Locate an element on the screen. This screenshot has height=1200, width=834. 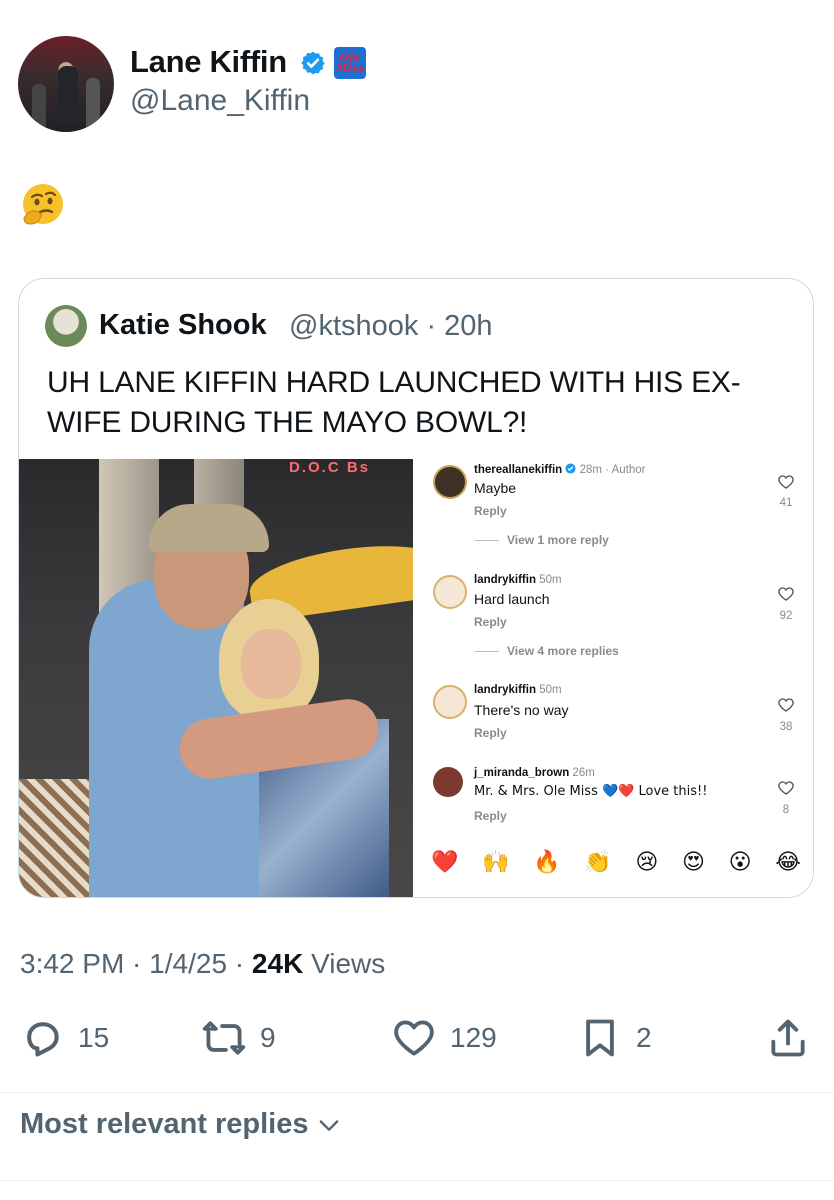
author-handle: @Lane_Kiffin is located at coordinates (220, 101).